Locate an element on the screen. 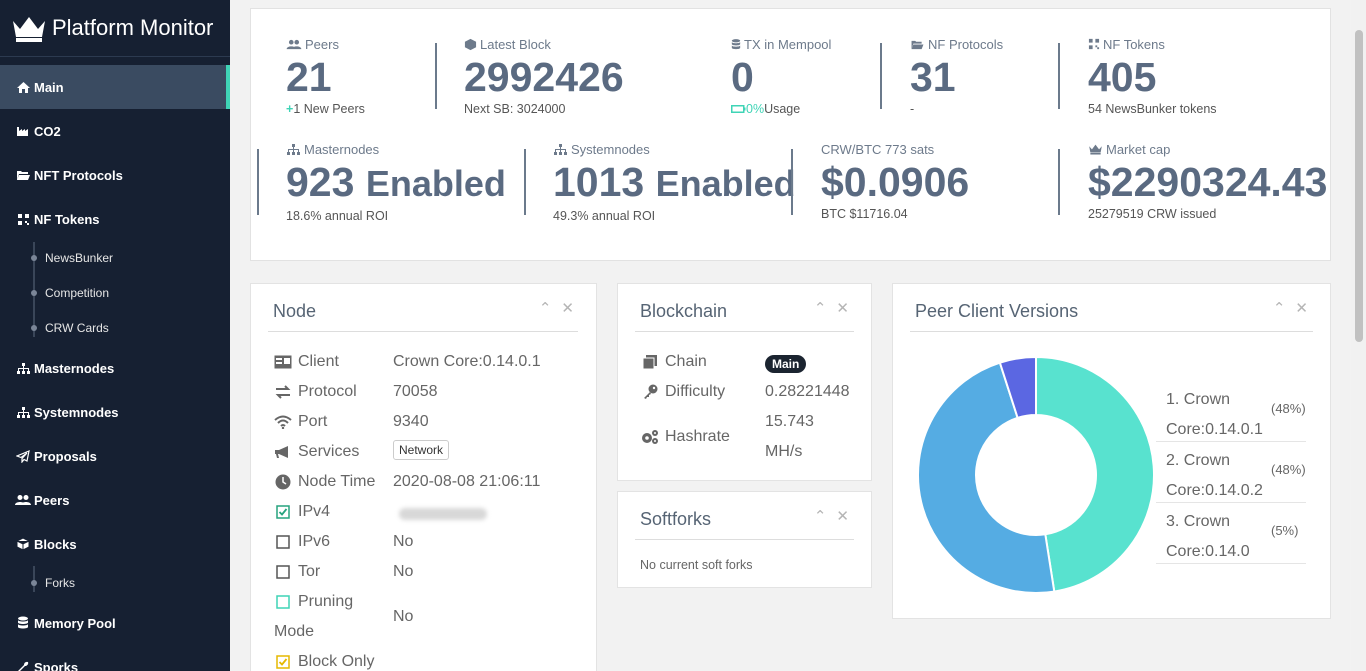 The height and width of the screenshot is (671, 1366). sidebar-item-memory-pool: Memory Pool is located at coordinates (115, 623).